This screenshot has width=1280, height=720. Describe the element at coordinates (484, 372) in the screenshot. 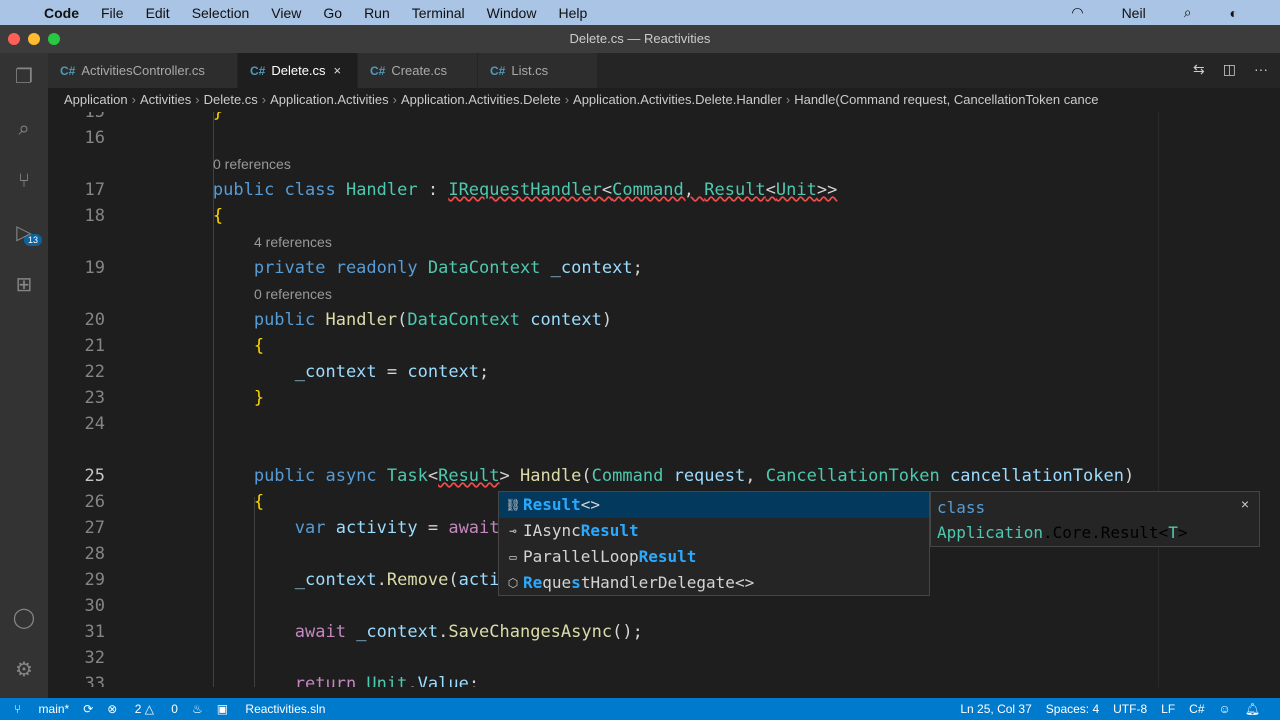

I see `code-token: ;` at that location.